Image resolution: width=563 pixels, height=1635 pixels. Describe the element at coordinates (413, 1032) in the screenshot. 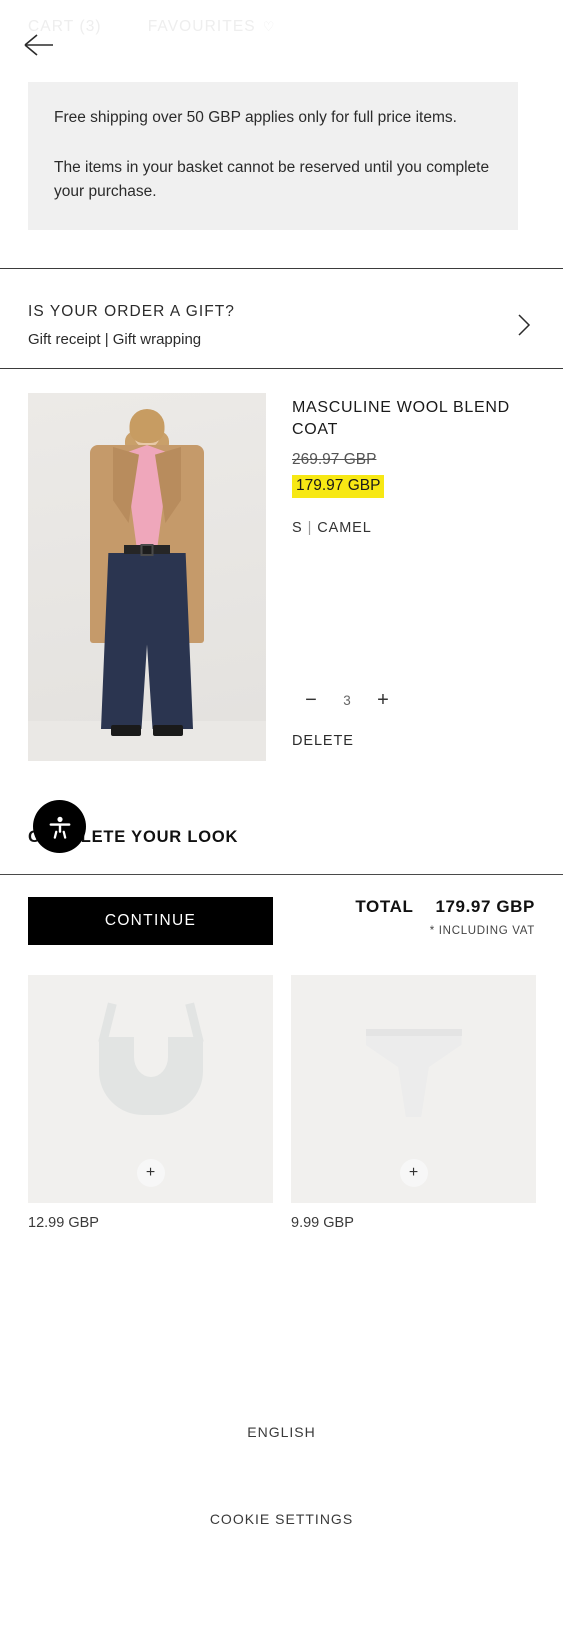

I see `briefs-waistband` at that location.